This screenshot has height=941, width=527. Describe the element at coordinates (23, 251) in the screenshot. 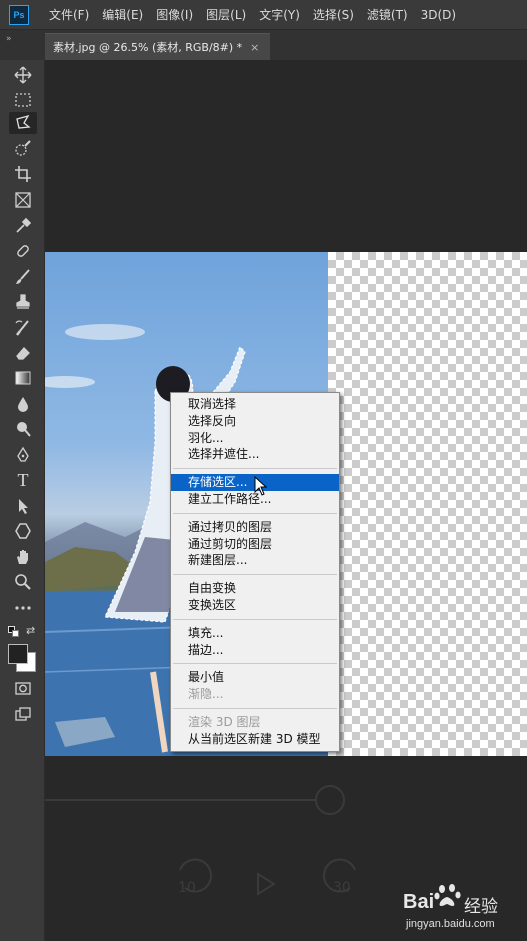

I see `healing-brush-icon` at that location.